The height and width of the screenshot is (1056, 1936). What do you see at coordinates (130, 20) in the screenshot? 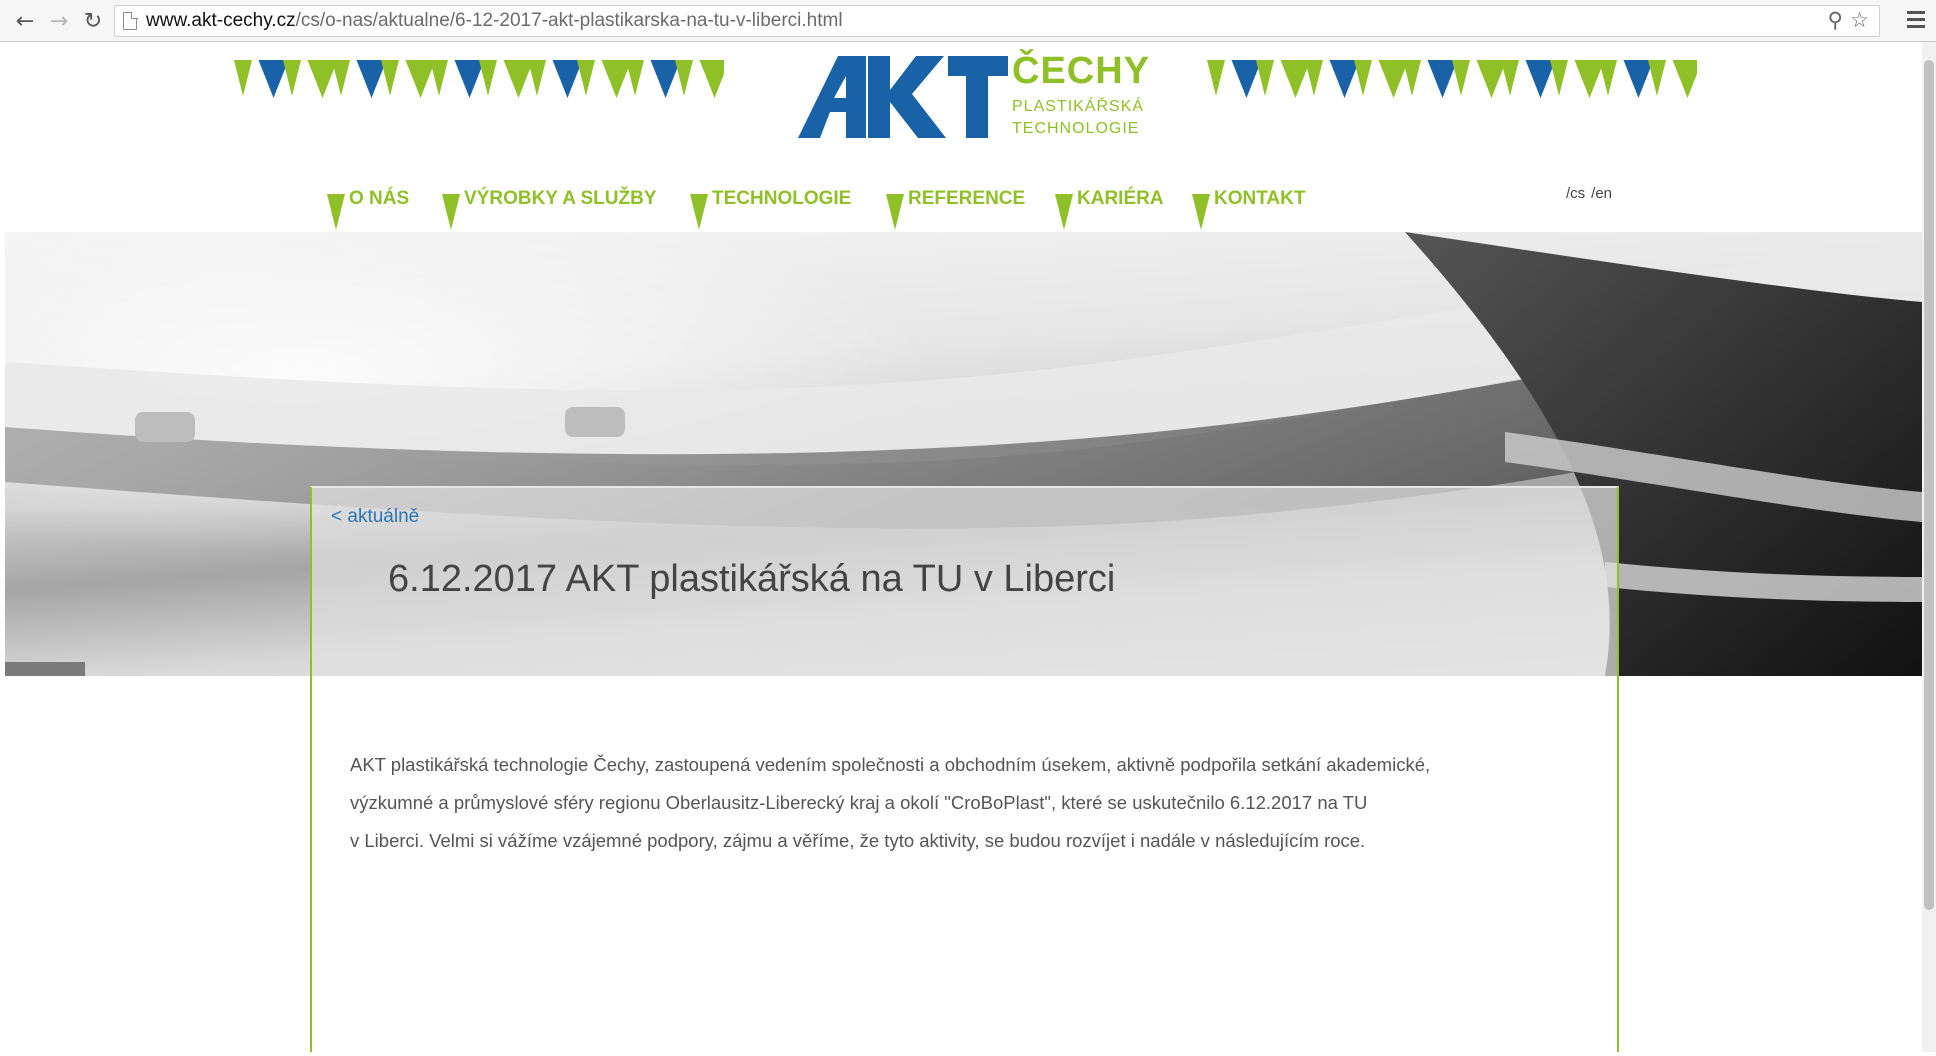
I see `page-icon` at bounding box center [130, 20].